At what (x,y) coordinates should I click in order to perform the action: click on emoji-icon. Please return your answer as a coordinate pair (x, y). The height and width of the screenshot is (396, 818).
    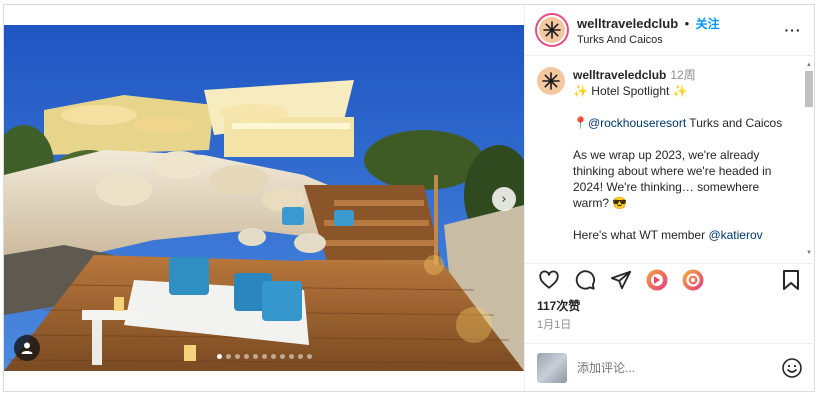
    Looking at the image, I should click on (792, 367).